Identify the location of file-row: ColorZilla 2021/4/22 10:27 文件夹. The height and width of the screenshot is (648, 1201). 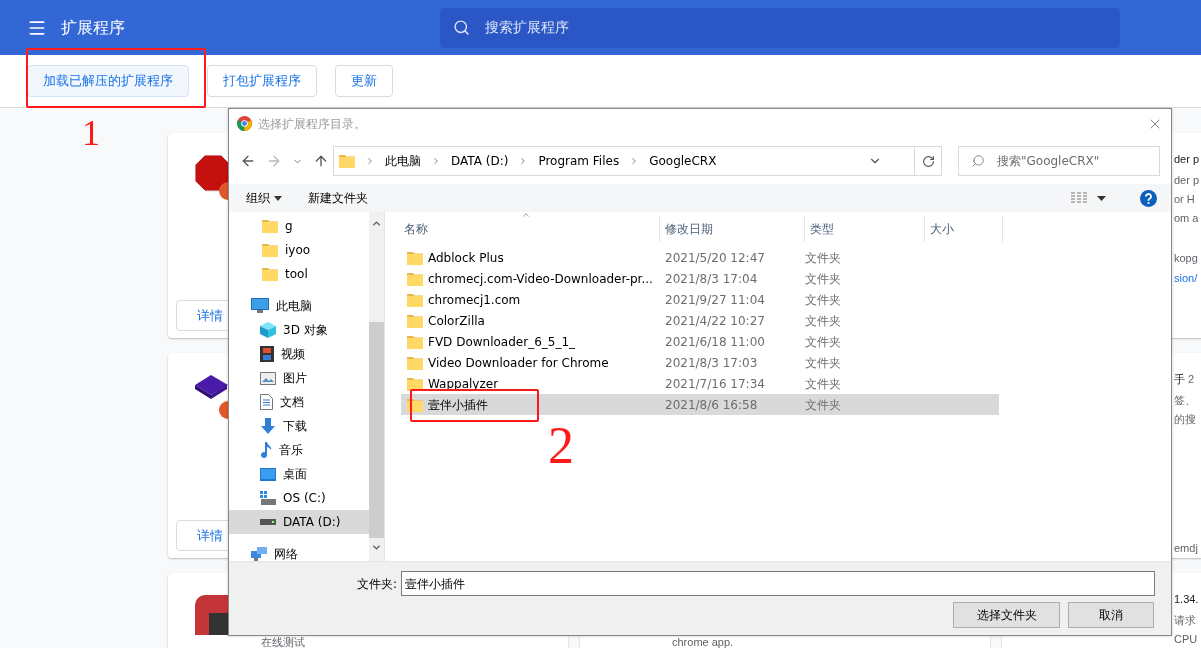
(700, 320).